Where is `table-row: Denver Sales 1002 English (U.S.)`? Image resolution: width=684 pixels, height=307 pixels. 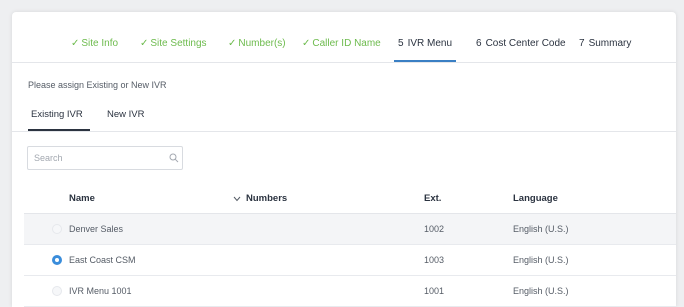 table-row: Denver Sales 1002 English (U.S.) is located at coordinates (350, 229).